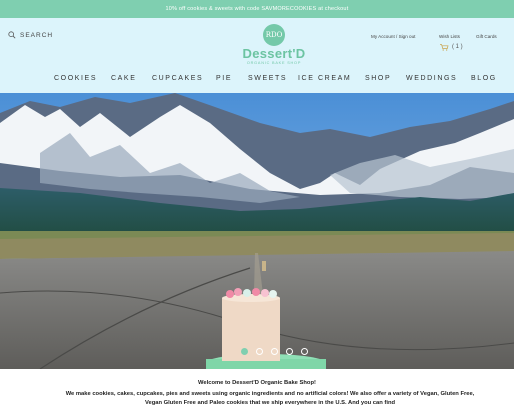 The height and width of the screenshot is (409, 514). What do you see at coordinates (486, 36) in the screenshot?
I see `giftcards-link: Gift Cards` at bounding box center [486, 36].